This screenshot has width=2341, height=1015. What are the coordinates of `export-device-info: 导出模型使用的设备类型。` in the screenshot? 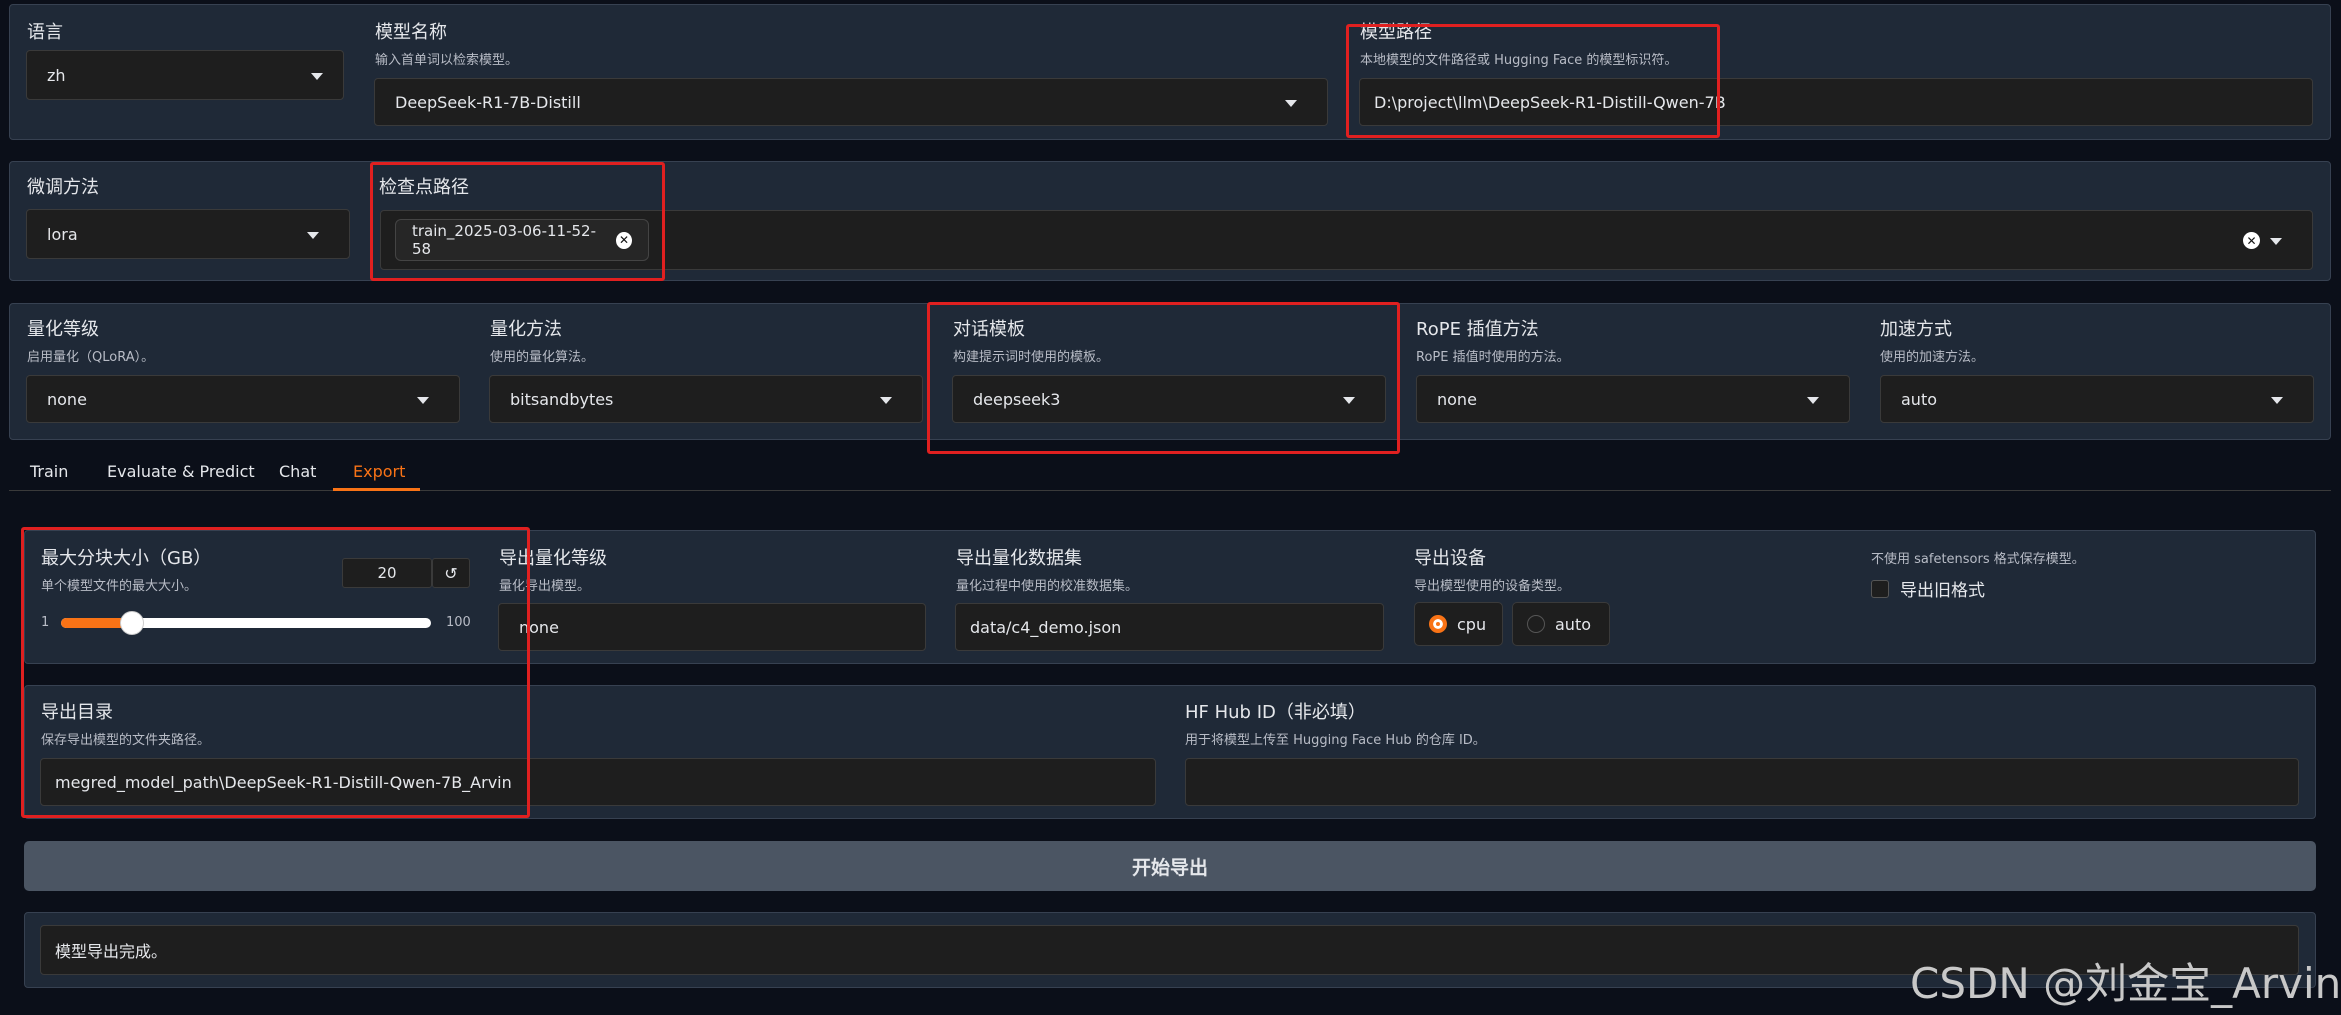 It's located at (1492, 586).